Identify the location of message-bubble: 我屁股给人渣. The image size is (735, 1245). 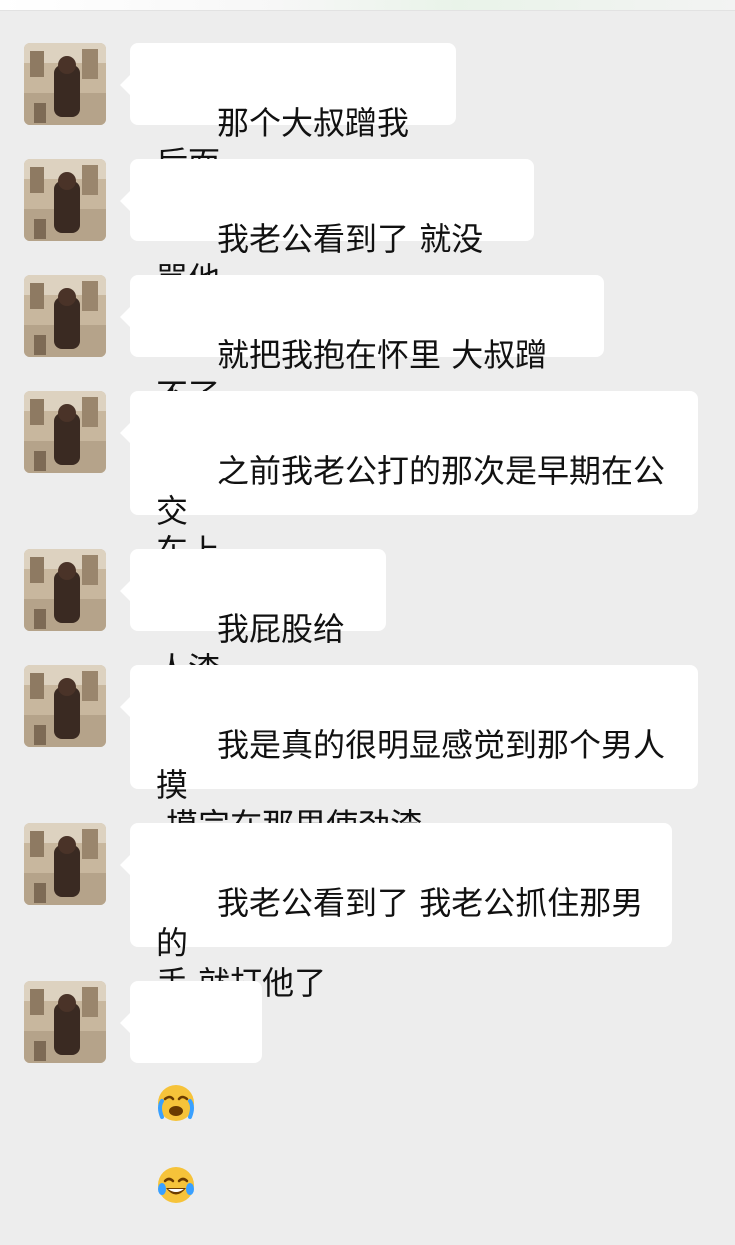
(253, 618).